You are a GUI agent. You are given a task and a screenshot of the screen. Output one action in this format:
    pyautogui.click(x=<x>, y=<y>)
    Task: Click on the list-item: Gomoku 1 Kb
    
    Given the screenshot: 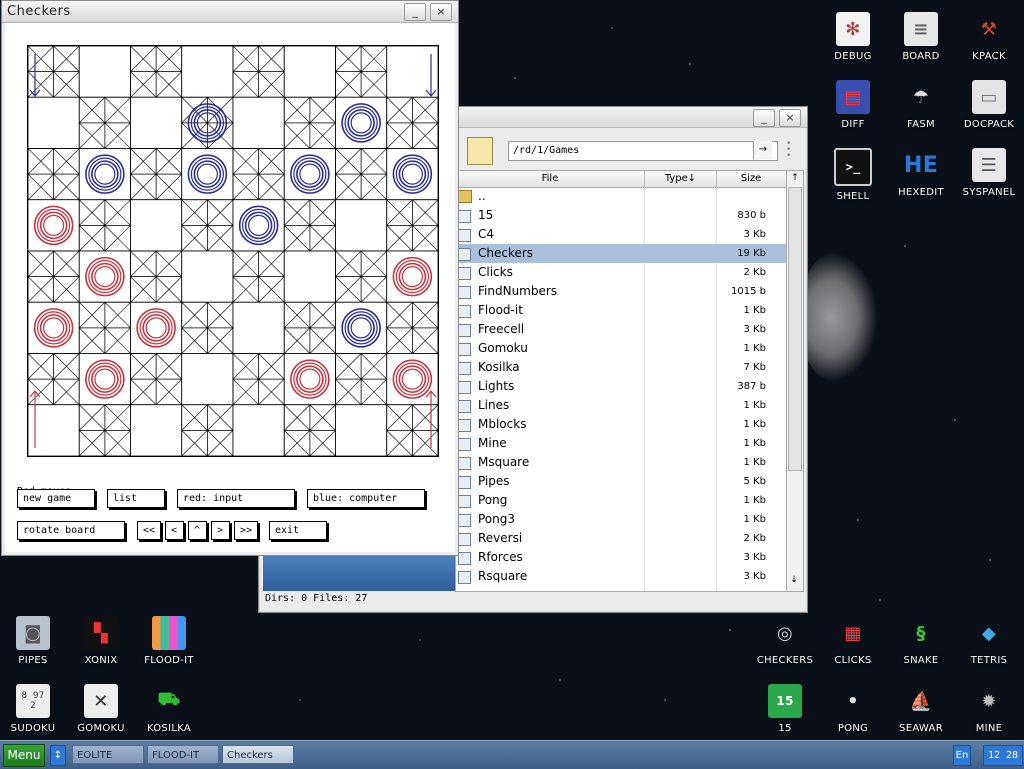 What is the action you would take?
    pyautogui.click(x=621, y=348)
    